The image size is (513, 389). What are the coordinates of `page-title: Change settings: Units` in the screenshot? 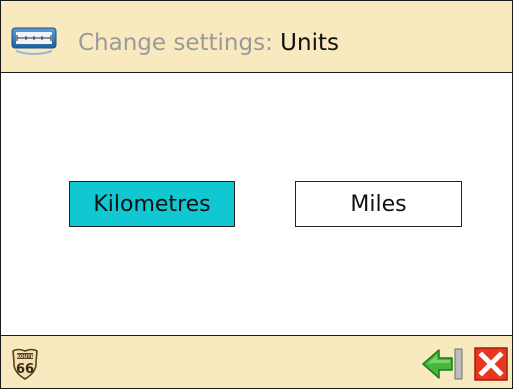 It's located at (208, 43).